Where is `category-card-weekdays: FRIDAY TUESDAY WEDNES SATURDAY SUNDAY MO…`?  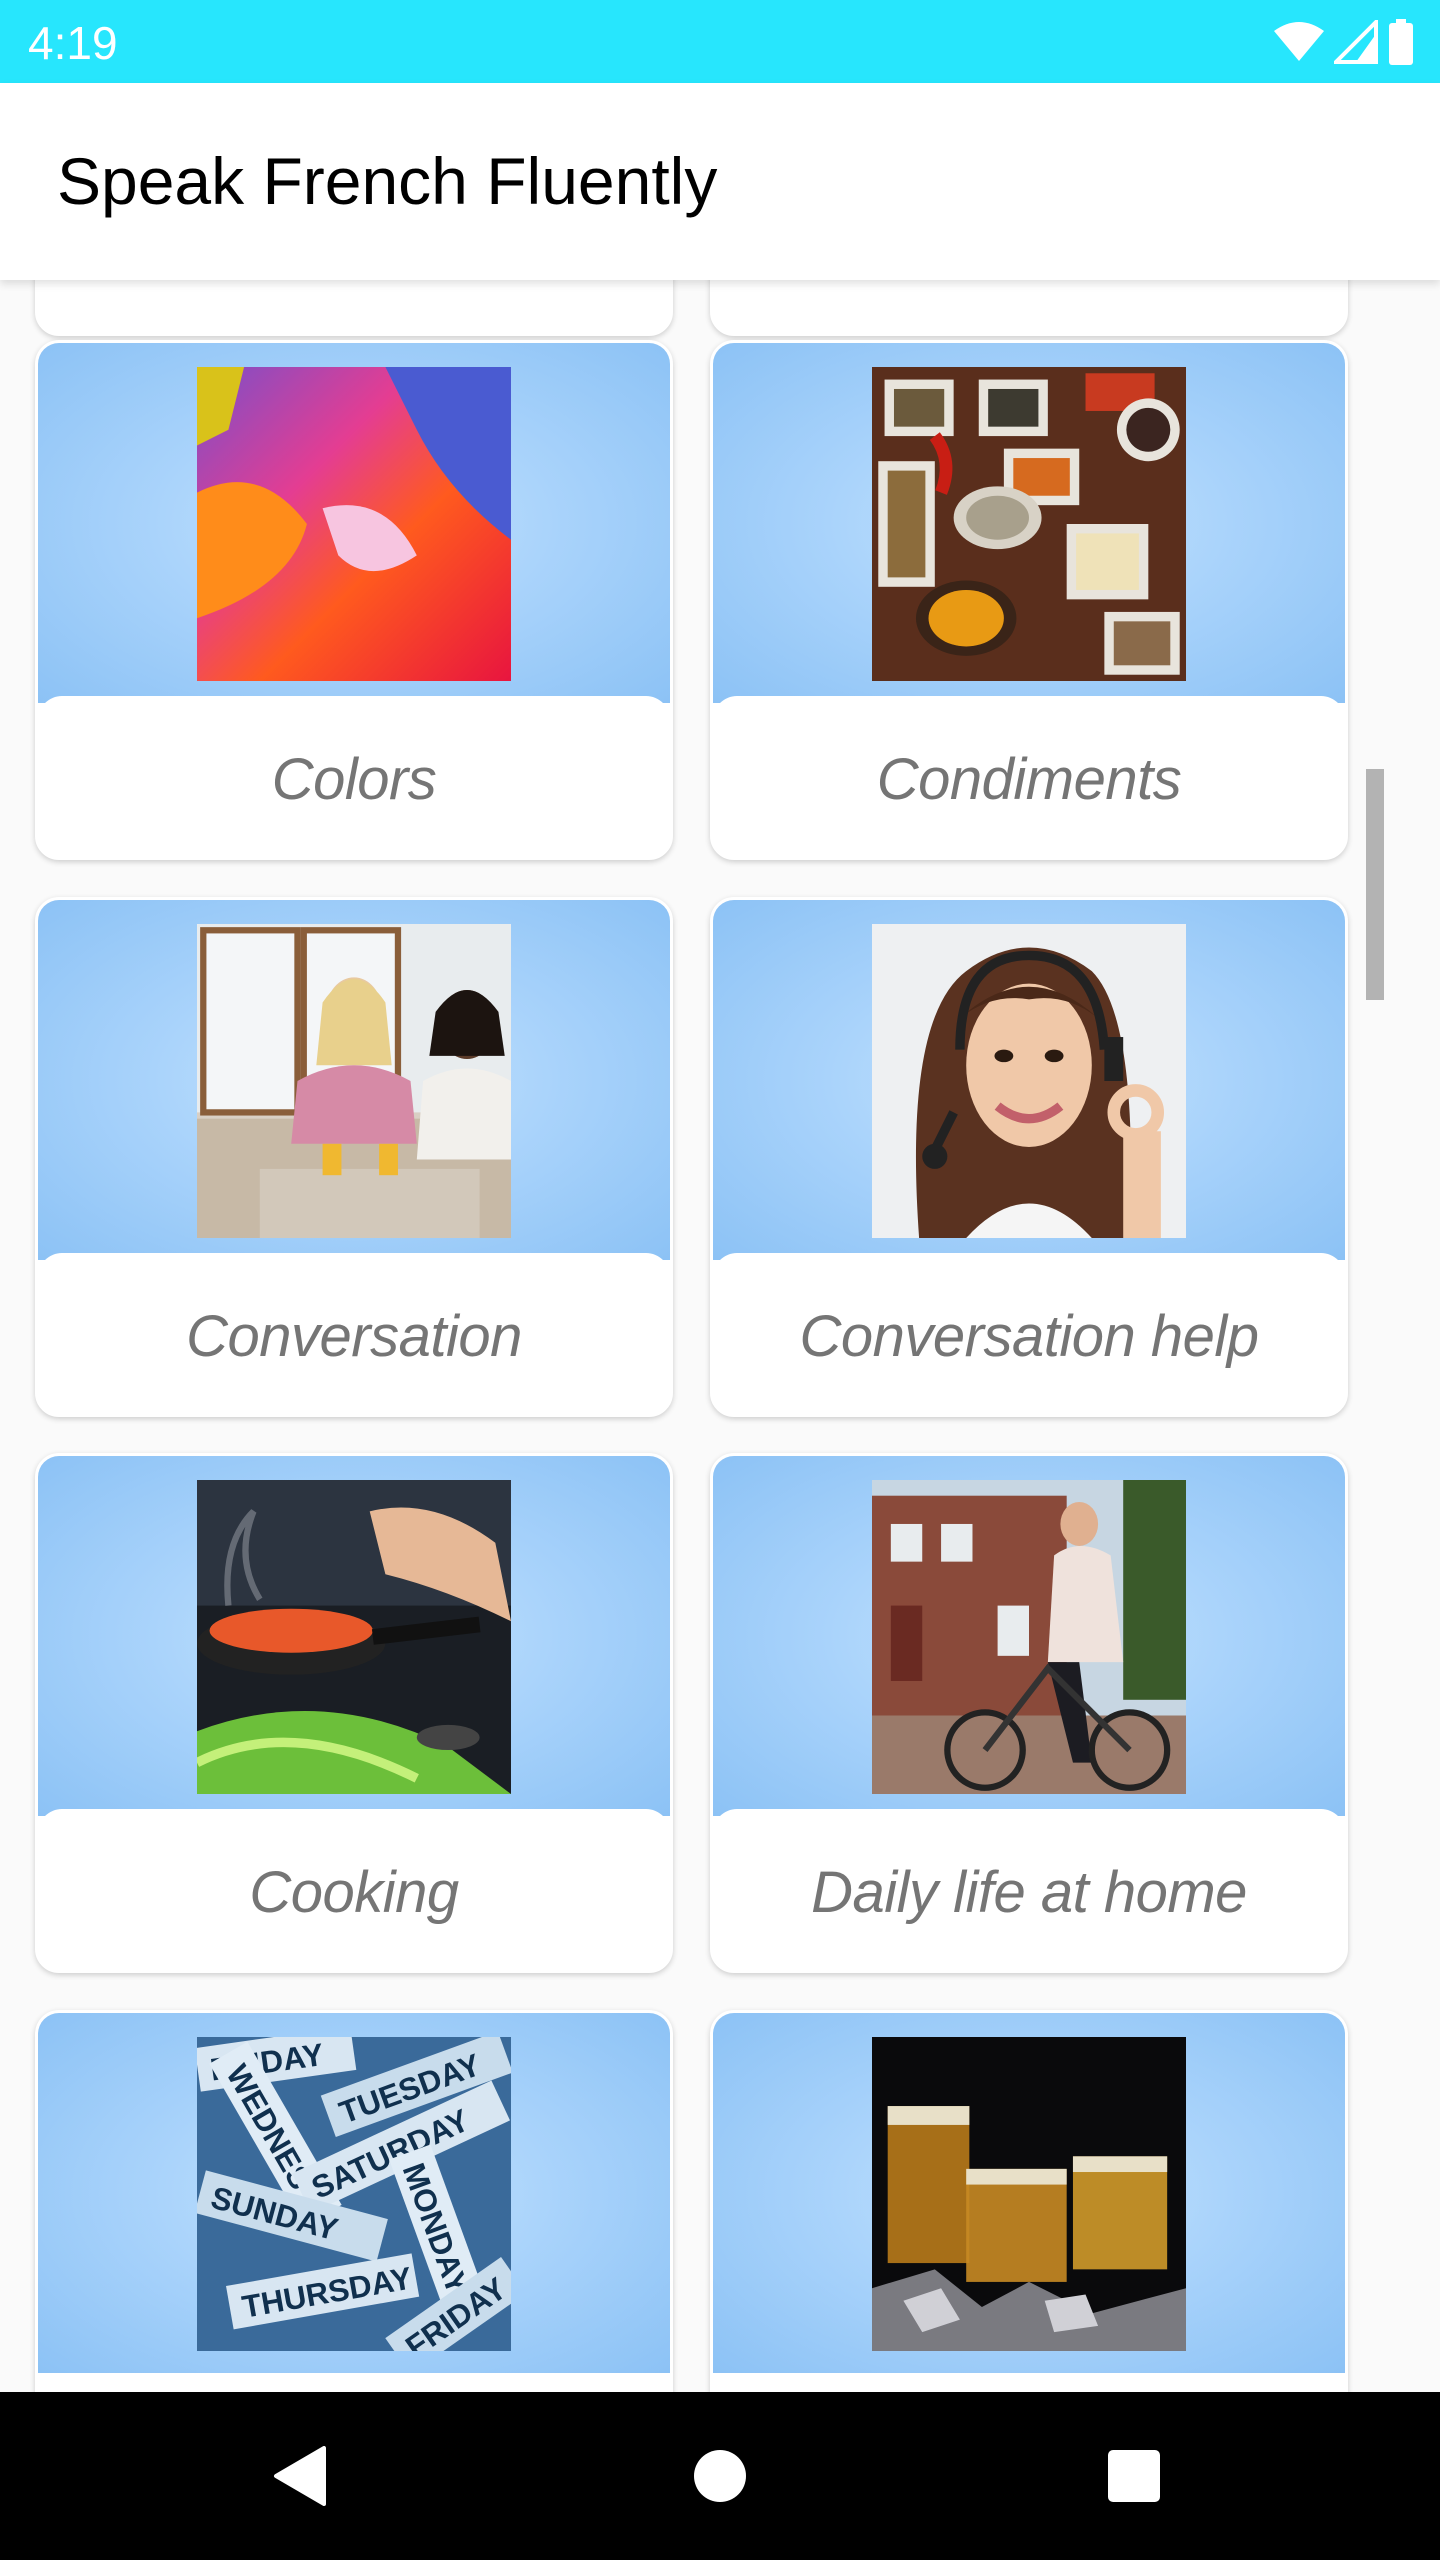
category-card-weekdays: FRIDAY TUESDAY WEDNES SATURDAY SUNDAY MO… is located at coordinates (354, 2201).